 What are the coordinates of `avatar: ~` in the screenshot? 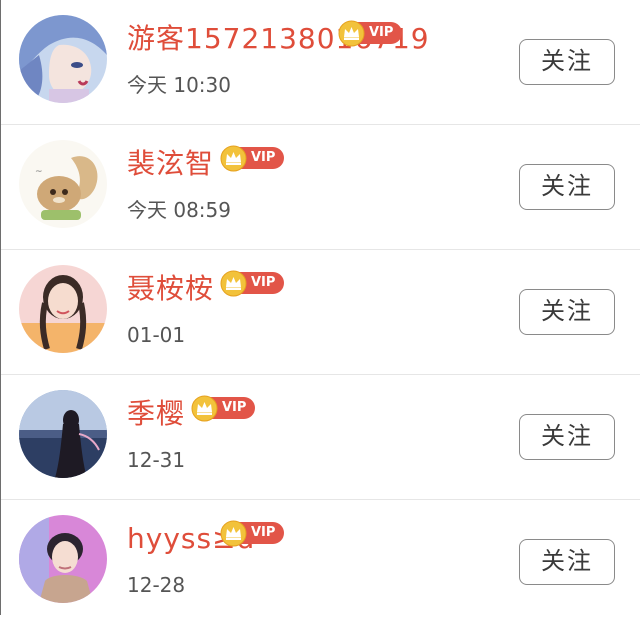 It's located at (63, 184).